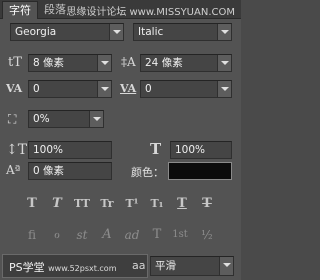 The width and height of the screenshot is (320, 280). Describe the element at coordinates (41, 119) in the screenshot. I see `tsume-value: 0%` at that location.